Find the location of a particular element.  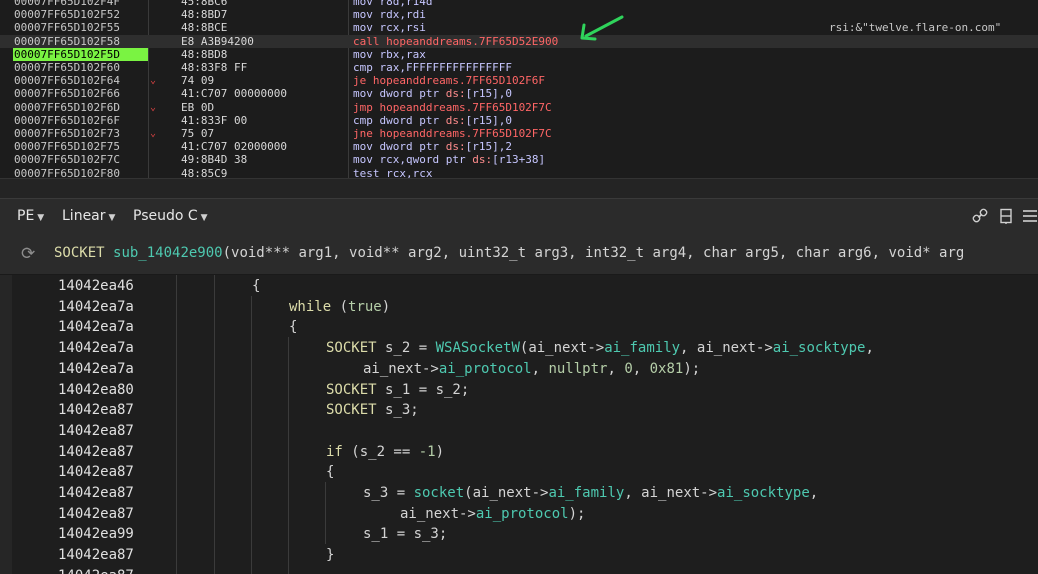

return-type: SOCKET is located at coordinates (79, 253).